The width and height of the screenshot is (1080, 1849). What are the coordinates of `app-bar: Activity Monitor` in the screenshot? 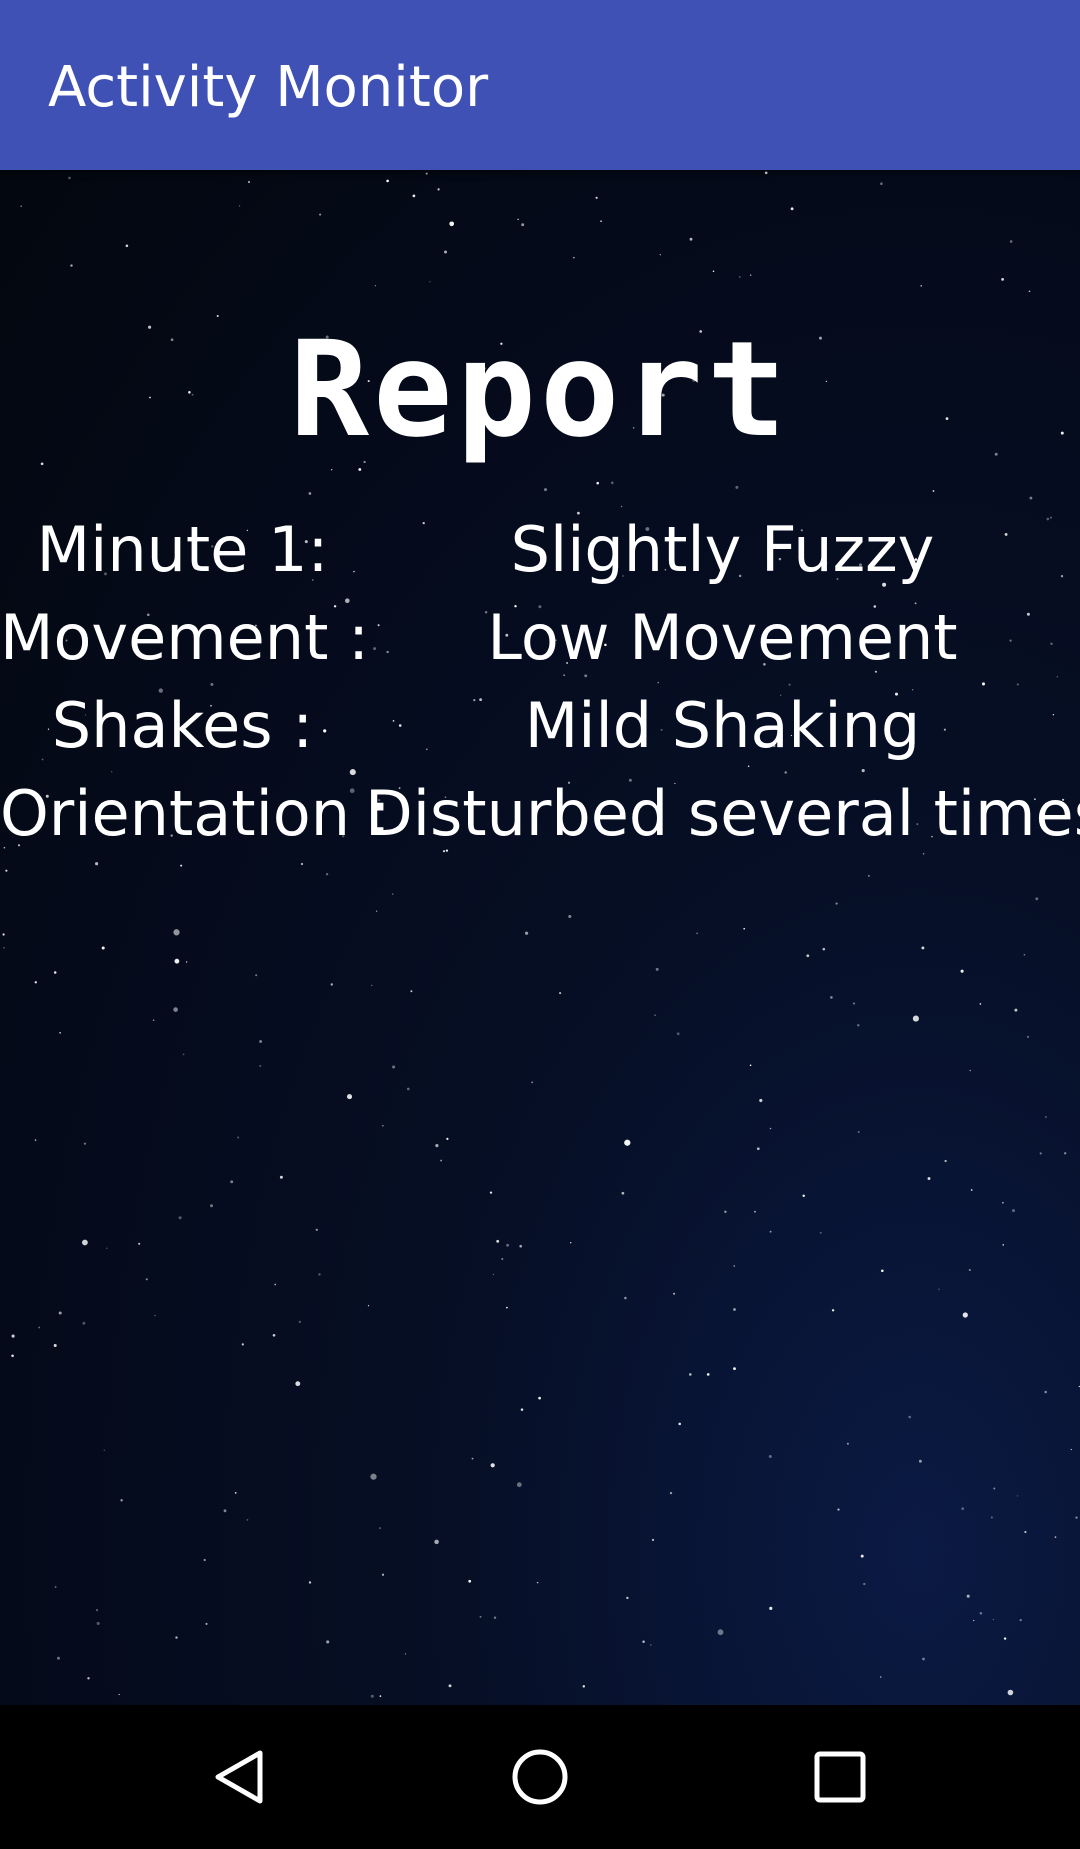 It's located at (540, 85).